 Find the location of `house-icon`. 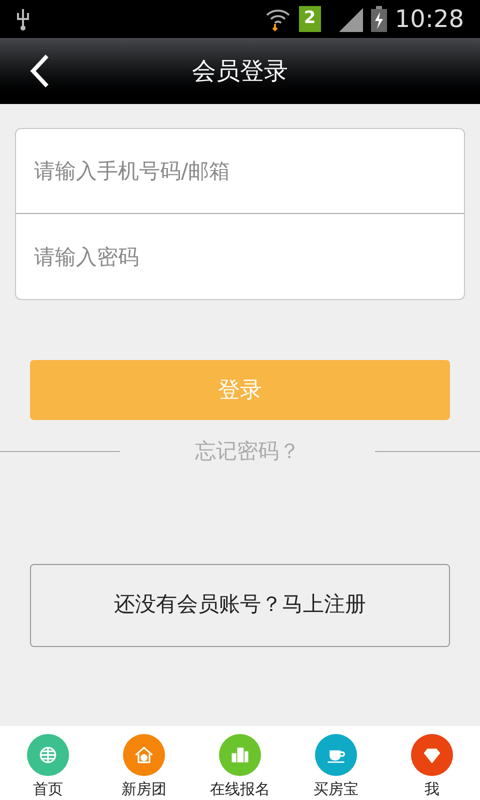

house-icon is located at coordinates (144, 755).